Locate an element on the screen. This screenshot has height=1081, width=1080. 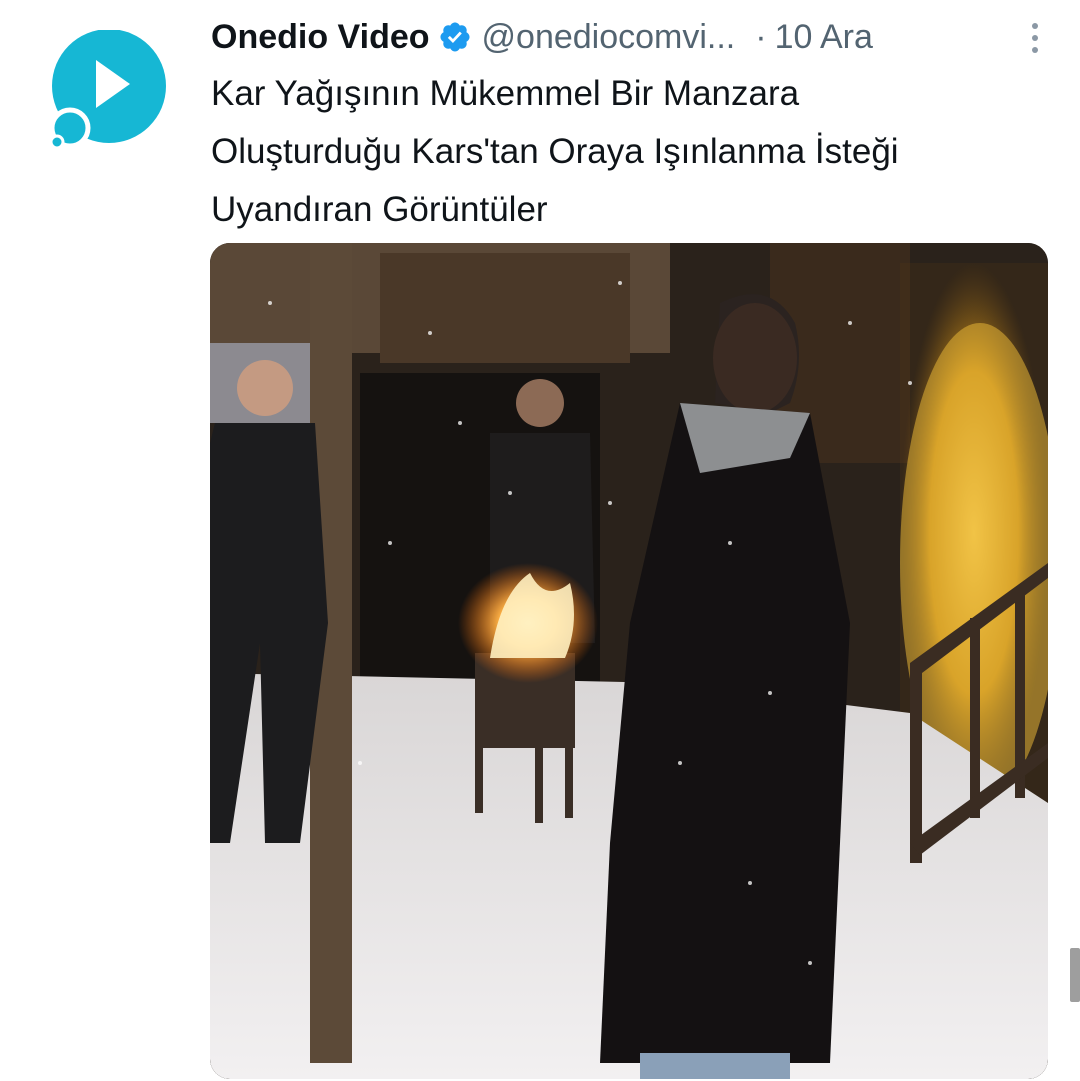
tweet-date: 10 Ara is located at coordinates (824, 37).